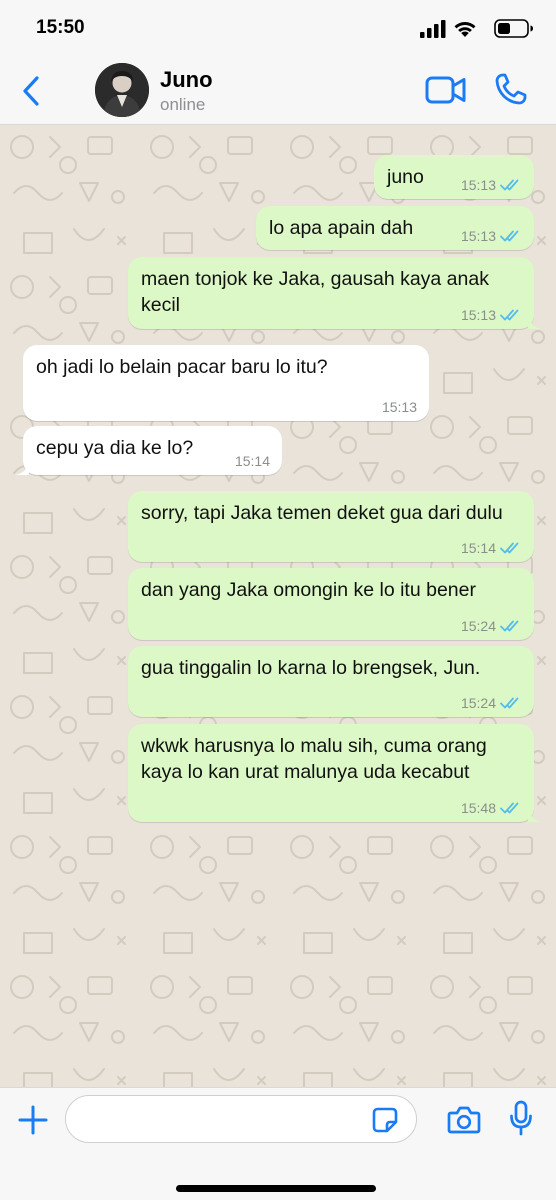  What do you see at coordinates (60, 27) in the screenshot?
I see `status-time: 15:50` at bounding box center [60, 27].